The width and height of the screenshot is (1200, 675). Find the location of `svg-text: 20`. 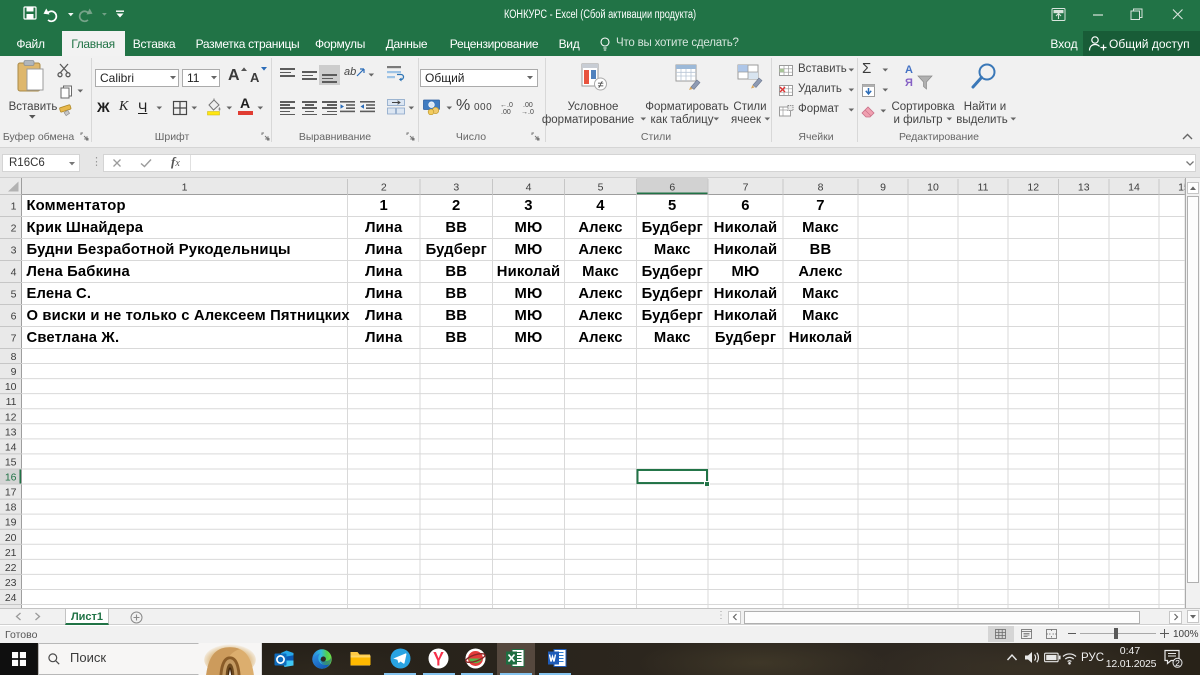

svg-text: 20 is located at coordinates (11, 538).